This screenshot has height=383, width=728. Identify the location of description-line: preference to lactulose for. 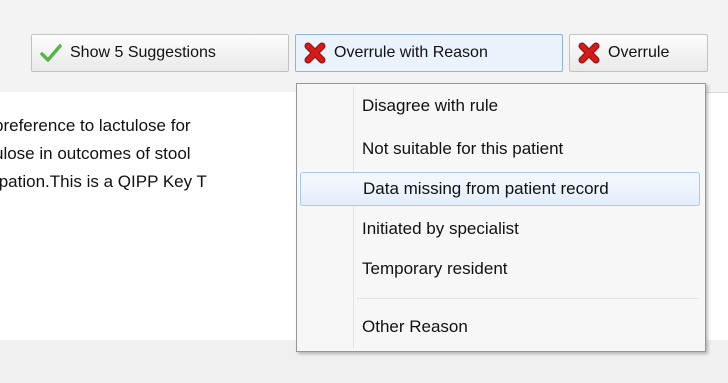
(95, 125).